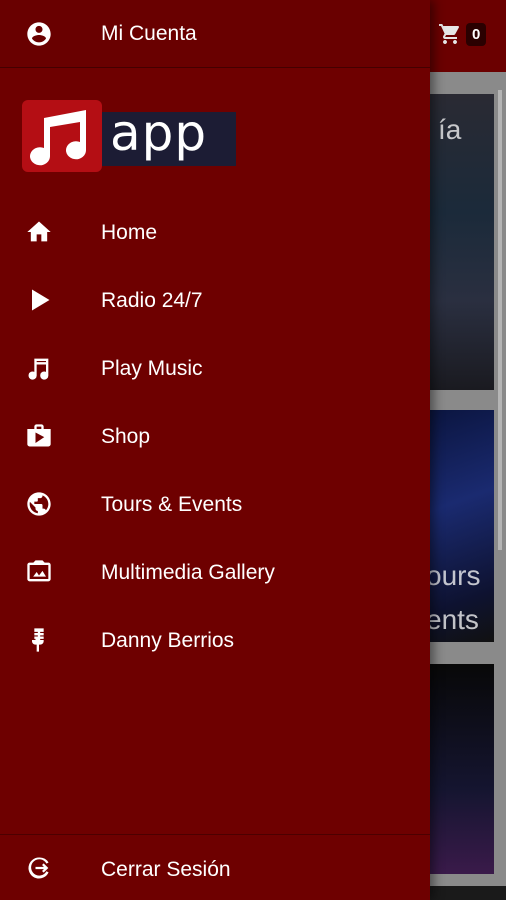 The image size is (506, 900). I want to click on menu-item-label: Shop, so click(126, 436).